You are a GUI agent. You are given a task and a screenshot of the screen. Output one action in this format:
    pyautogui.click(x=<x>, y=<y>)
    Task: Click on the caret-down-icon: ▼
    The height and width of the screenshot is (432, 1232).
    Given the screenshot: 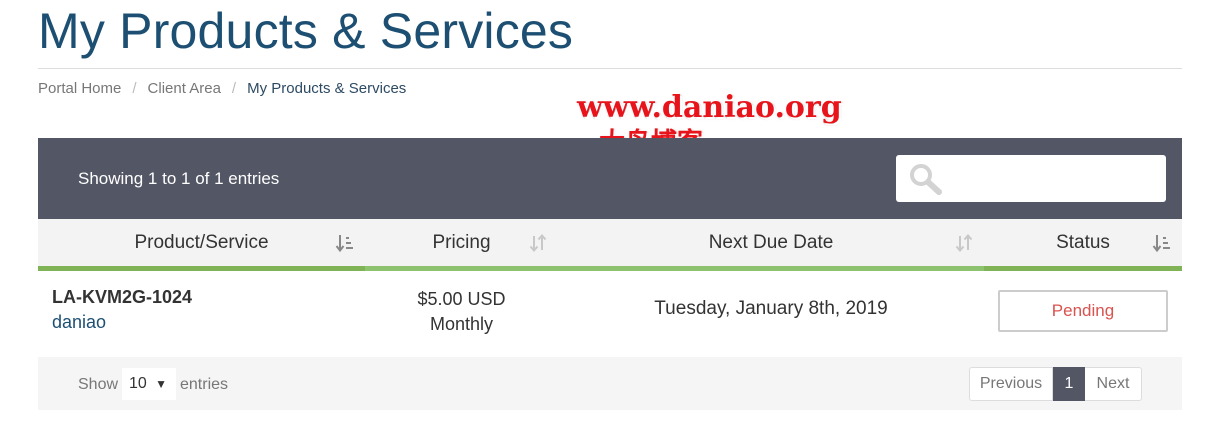 What is the action you would take?
    pyautogui.click(x=161, y=384)
    